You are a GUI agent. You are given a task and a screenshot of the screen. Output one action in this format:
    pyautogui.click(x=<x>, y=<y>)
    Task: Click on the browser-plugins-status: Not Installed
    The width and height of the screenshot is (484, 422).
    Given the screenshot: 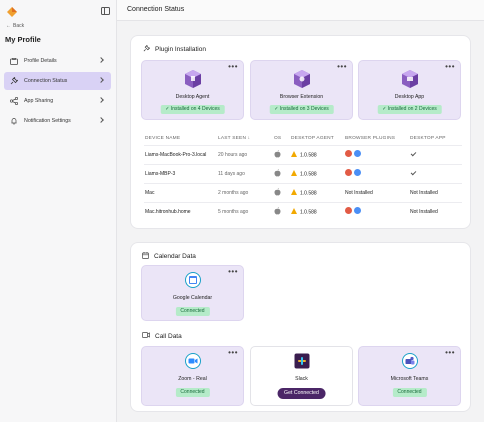 What is the action you would take?
    pyautogui.click(x=359, y=193)
    